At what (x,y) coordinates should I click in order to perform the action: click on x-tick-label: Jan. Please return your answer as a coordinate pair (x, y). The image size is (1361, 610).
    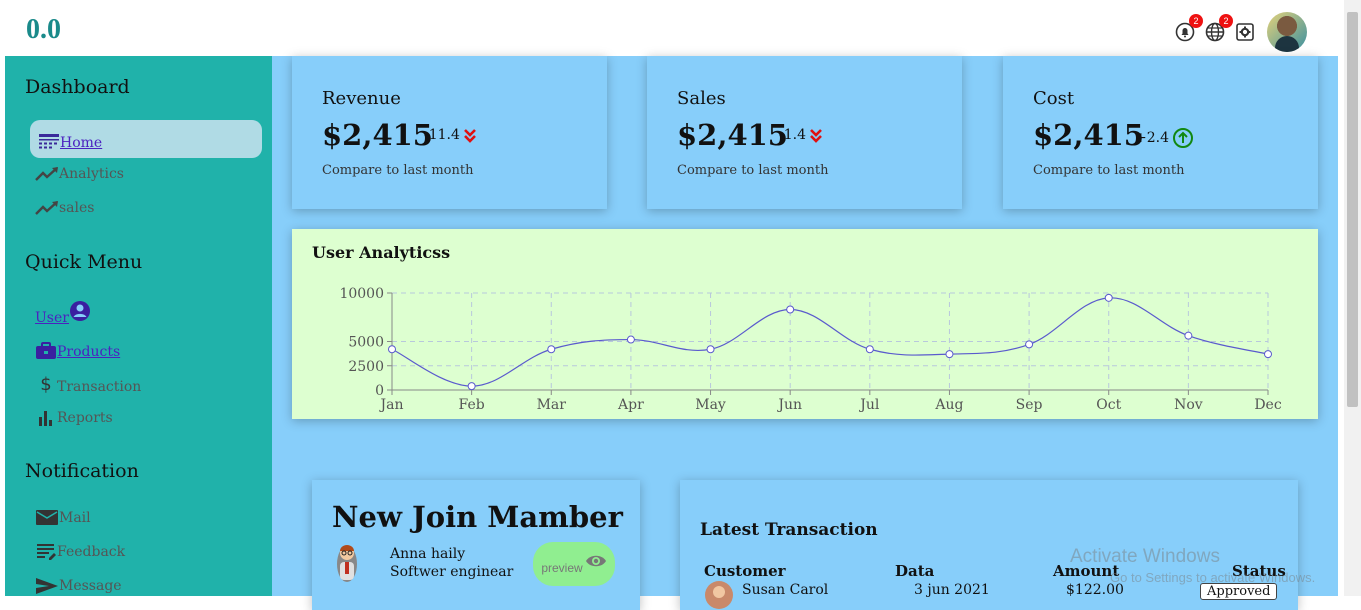
    Looking at the image, I should click on (391, 405).